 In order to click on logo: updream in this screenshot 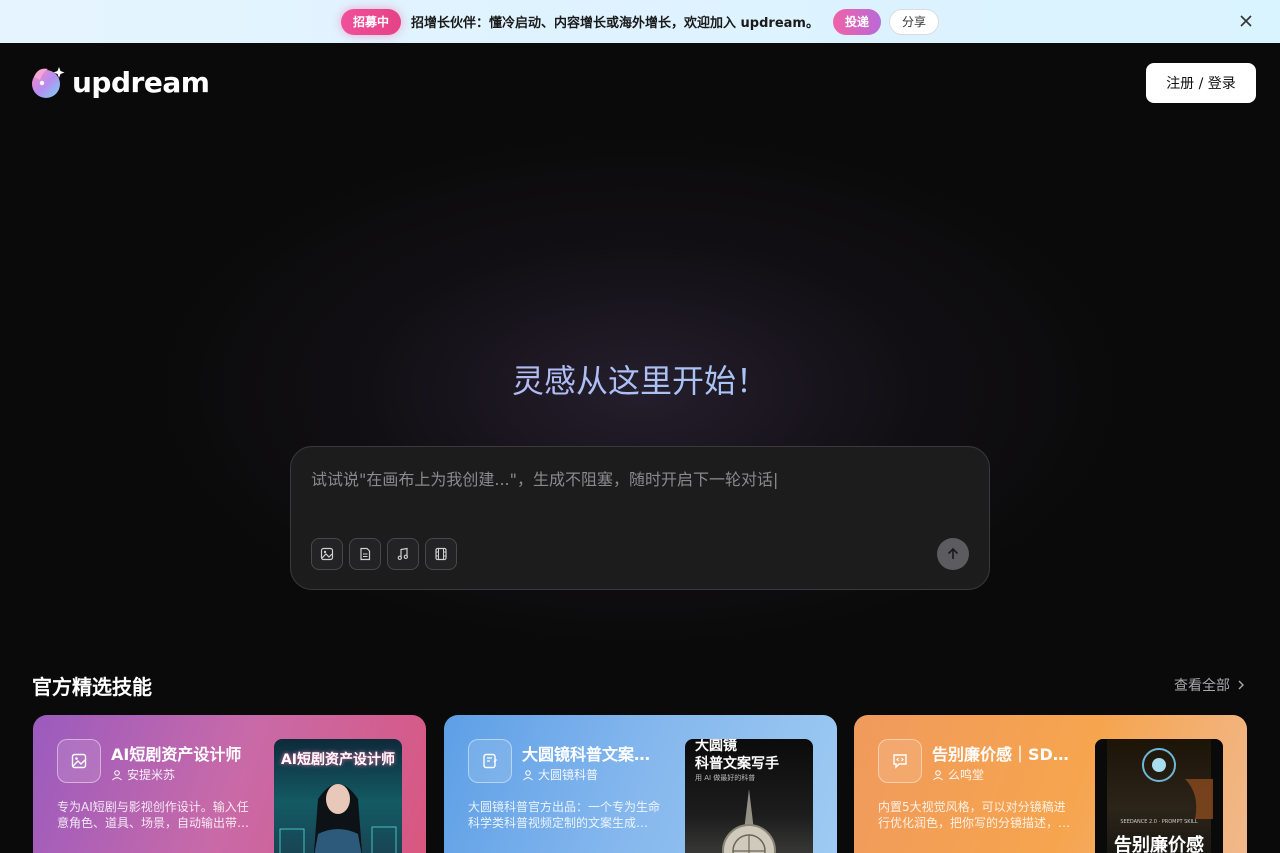, I will do `click(119, 82)`.